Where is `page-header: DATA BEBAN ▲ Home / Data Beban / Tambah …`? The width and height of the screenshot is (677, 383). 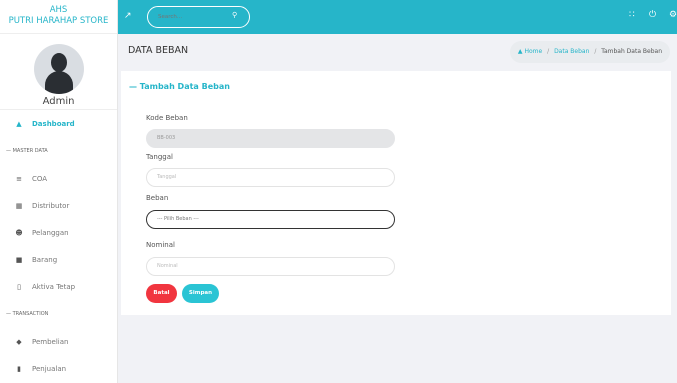
page-header: DATA BEBAN ▲ Home / Data Beban / Tambah … is located at coordinates (397, 52).